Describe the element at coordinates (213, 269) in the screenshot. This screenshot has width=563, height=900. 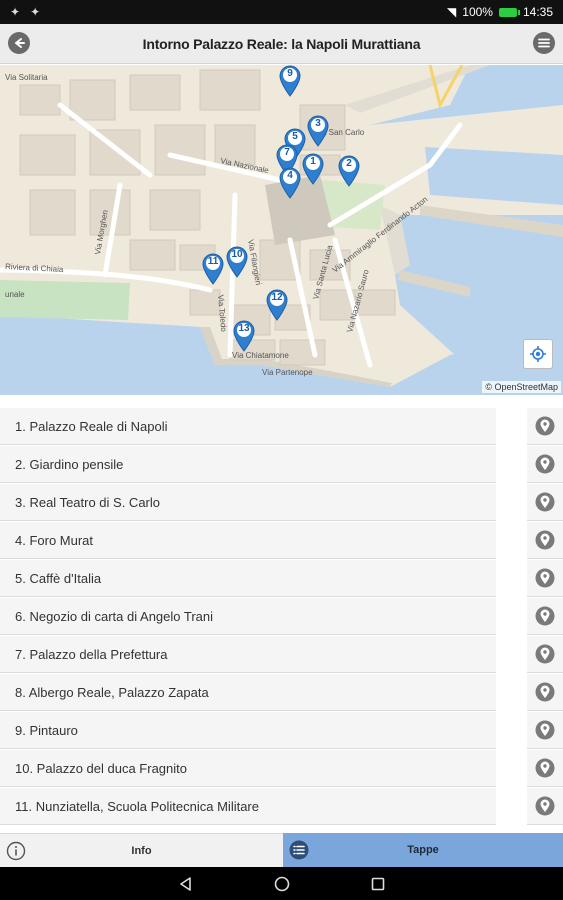
I see `map-marker-11: 11` at that location.